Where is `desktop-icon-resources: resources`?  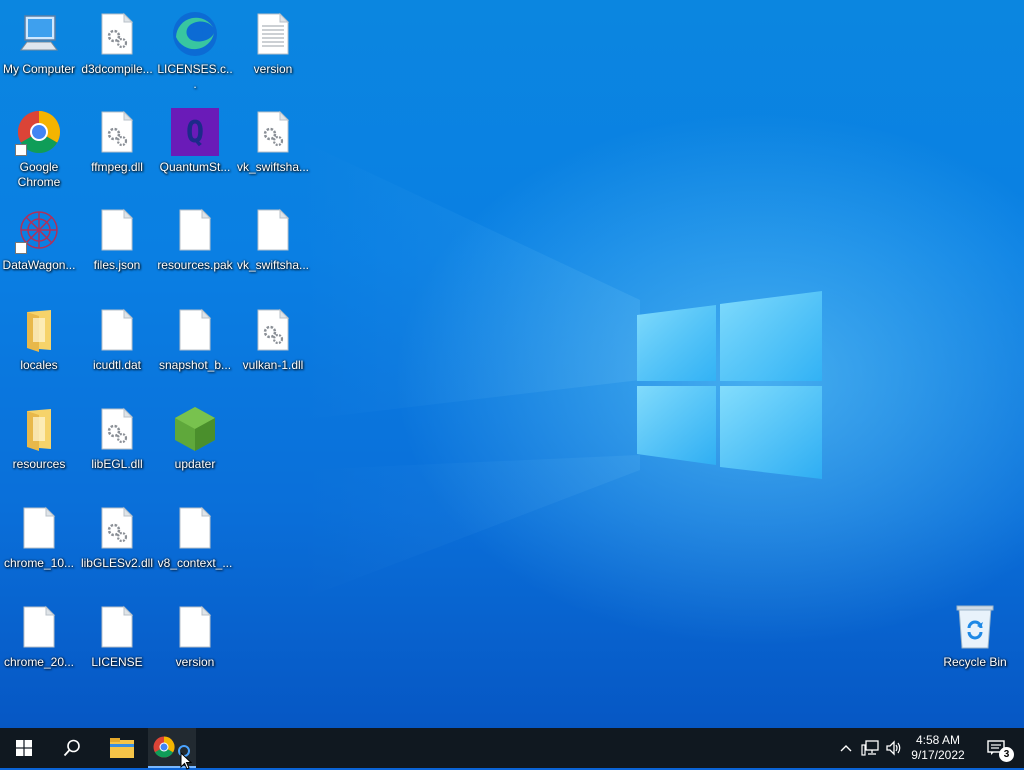 desktop-icon-resources: resources is located at coordinates (39, 449).